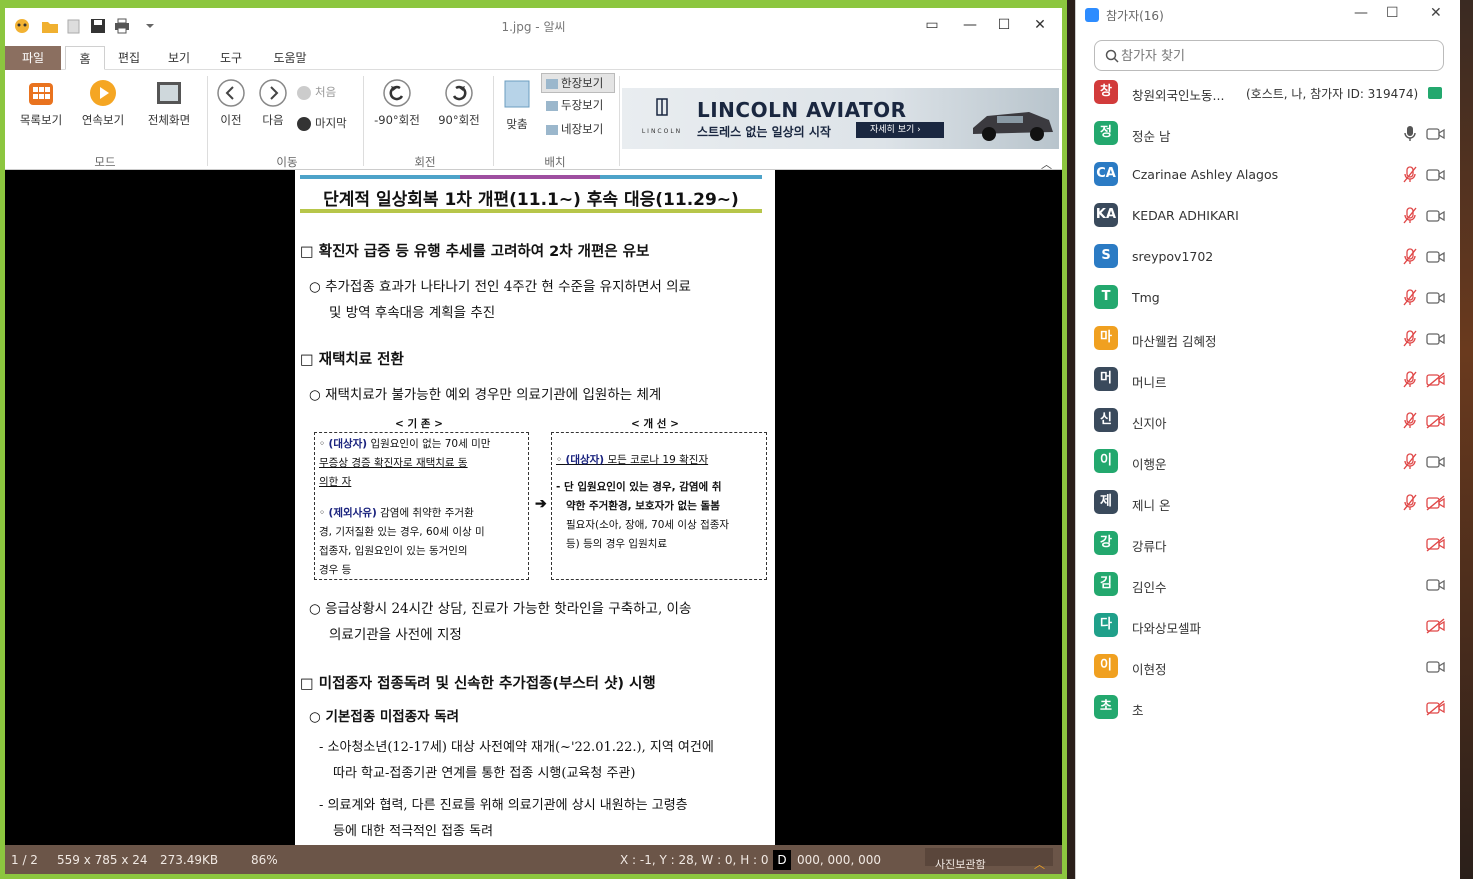 This screenshot has height=879, width=1473. I want to click on participant-role: (호스트, 나, 참가자 ID: 319474), so click(1332, 94).